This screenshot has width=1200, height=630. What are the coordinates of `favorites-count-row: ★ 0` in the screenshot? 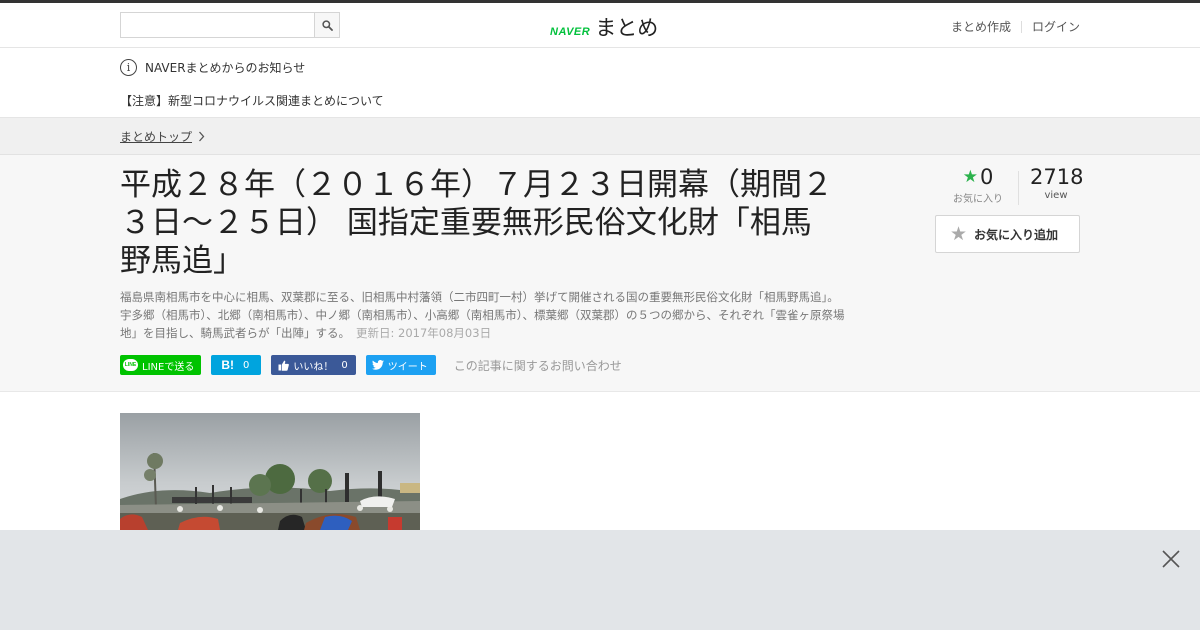 It's located at (978, 177).